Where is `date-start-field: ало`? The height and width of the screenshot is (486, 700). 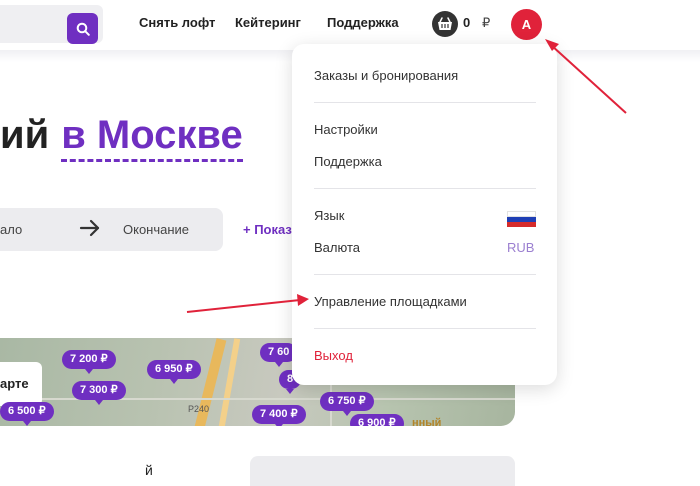 date-start-field: ало is located at coordinates (11, 229).